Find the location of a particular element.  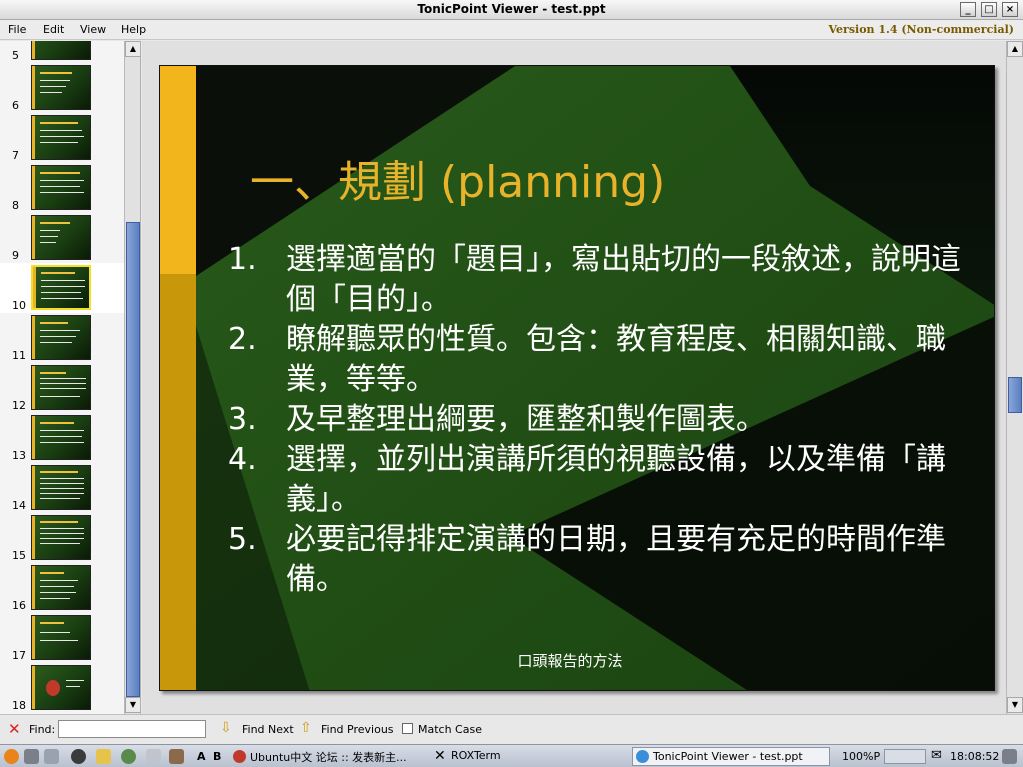

item-number: 3. is located at coordinates (242, 419).